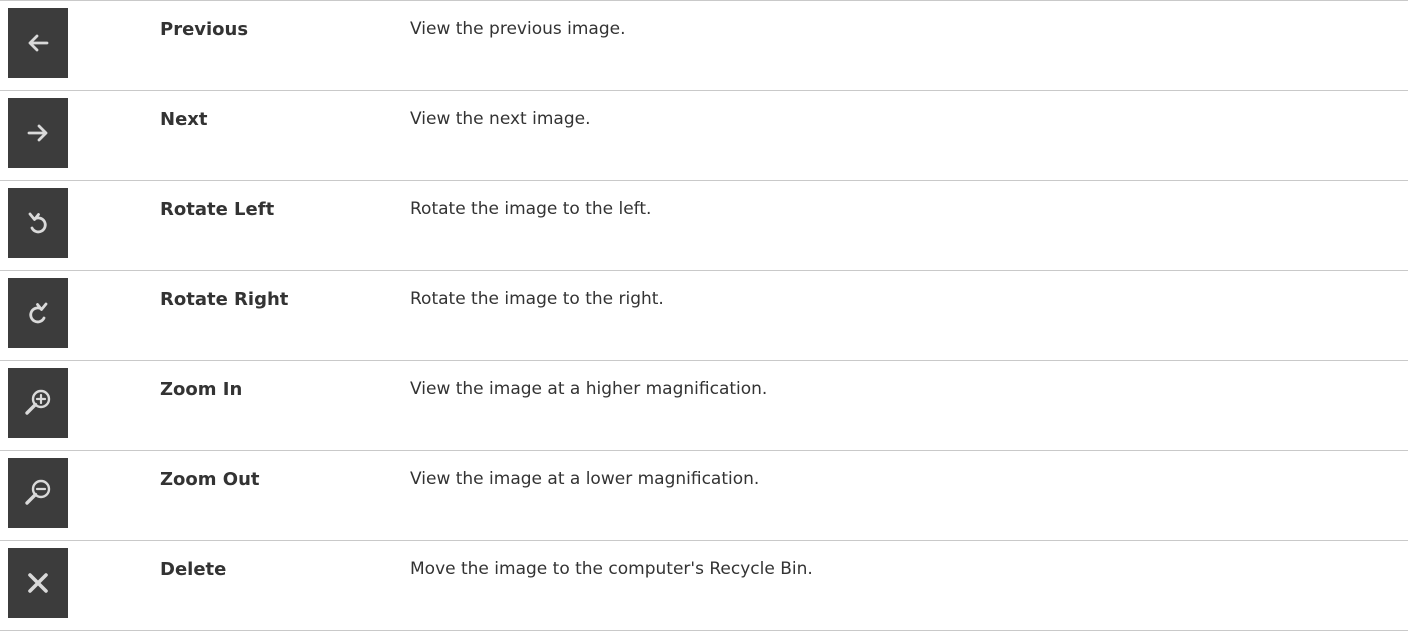 Image resolution: width=1408 pixels, height=634 pixels. What do you see at coordinates (909, 135) in the screenshot?
I see `row-description: View the next image.` at bounding box center [909, 135].